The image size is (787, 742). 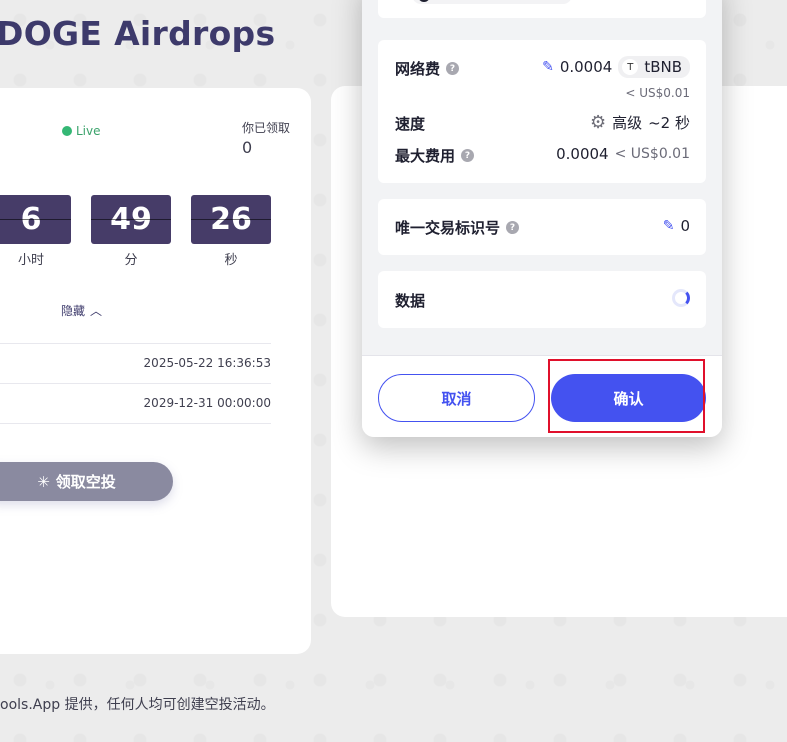 What do you see at coordinates (135, 423) in the screenshot?
I see `divider` at bounding box center [135, 423].